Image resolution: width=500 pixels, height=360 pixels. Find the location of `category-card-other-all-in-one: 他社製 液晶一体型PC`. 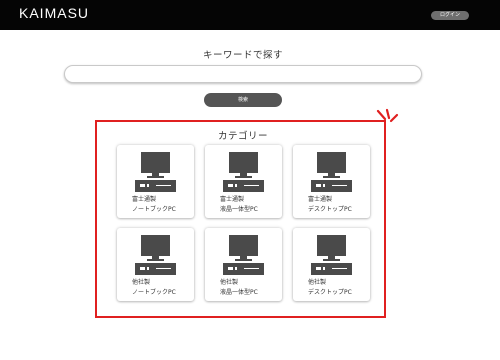

category-card-other-all-in-one: 他社製 液晶一体型PC is located at coordinates (243, 264).